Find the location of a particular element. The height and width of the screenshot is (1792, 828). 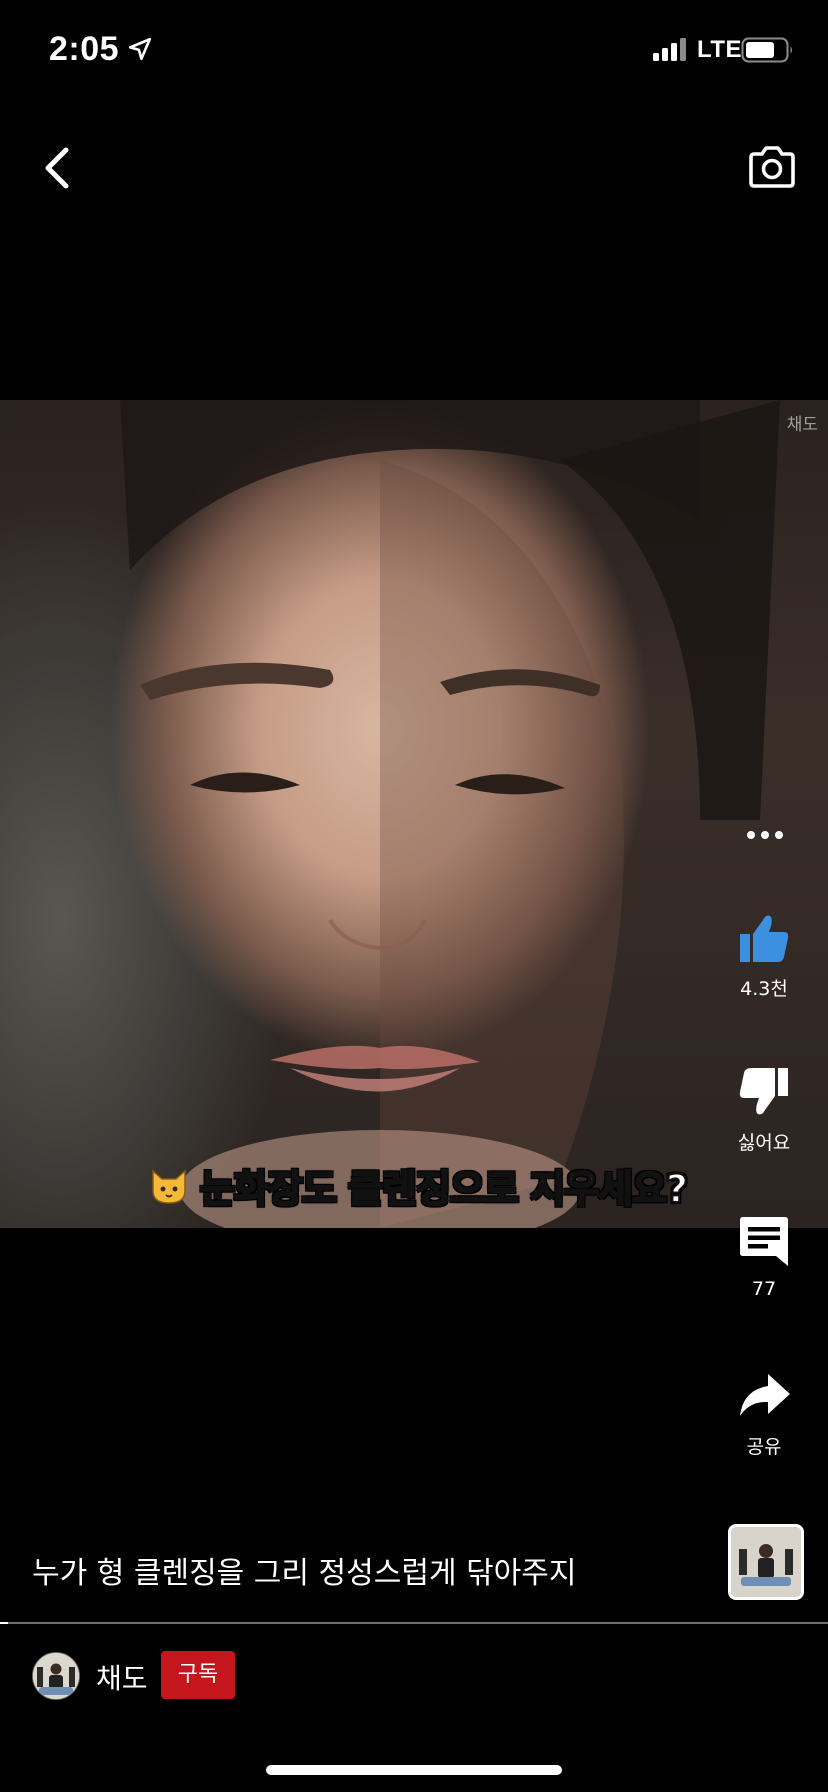

progress-bar is located at coordinates (414, 1623).